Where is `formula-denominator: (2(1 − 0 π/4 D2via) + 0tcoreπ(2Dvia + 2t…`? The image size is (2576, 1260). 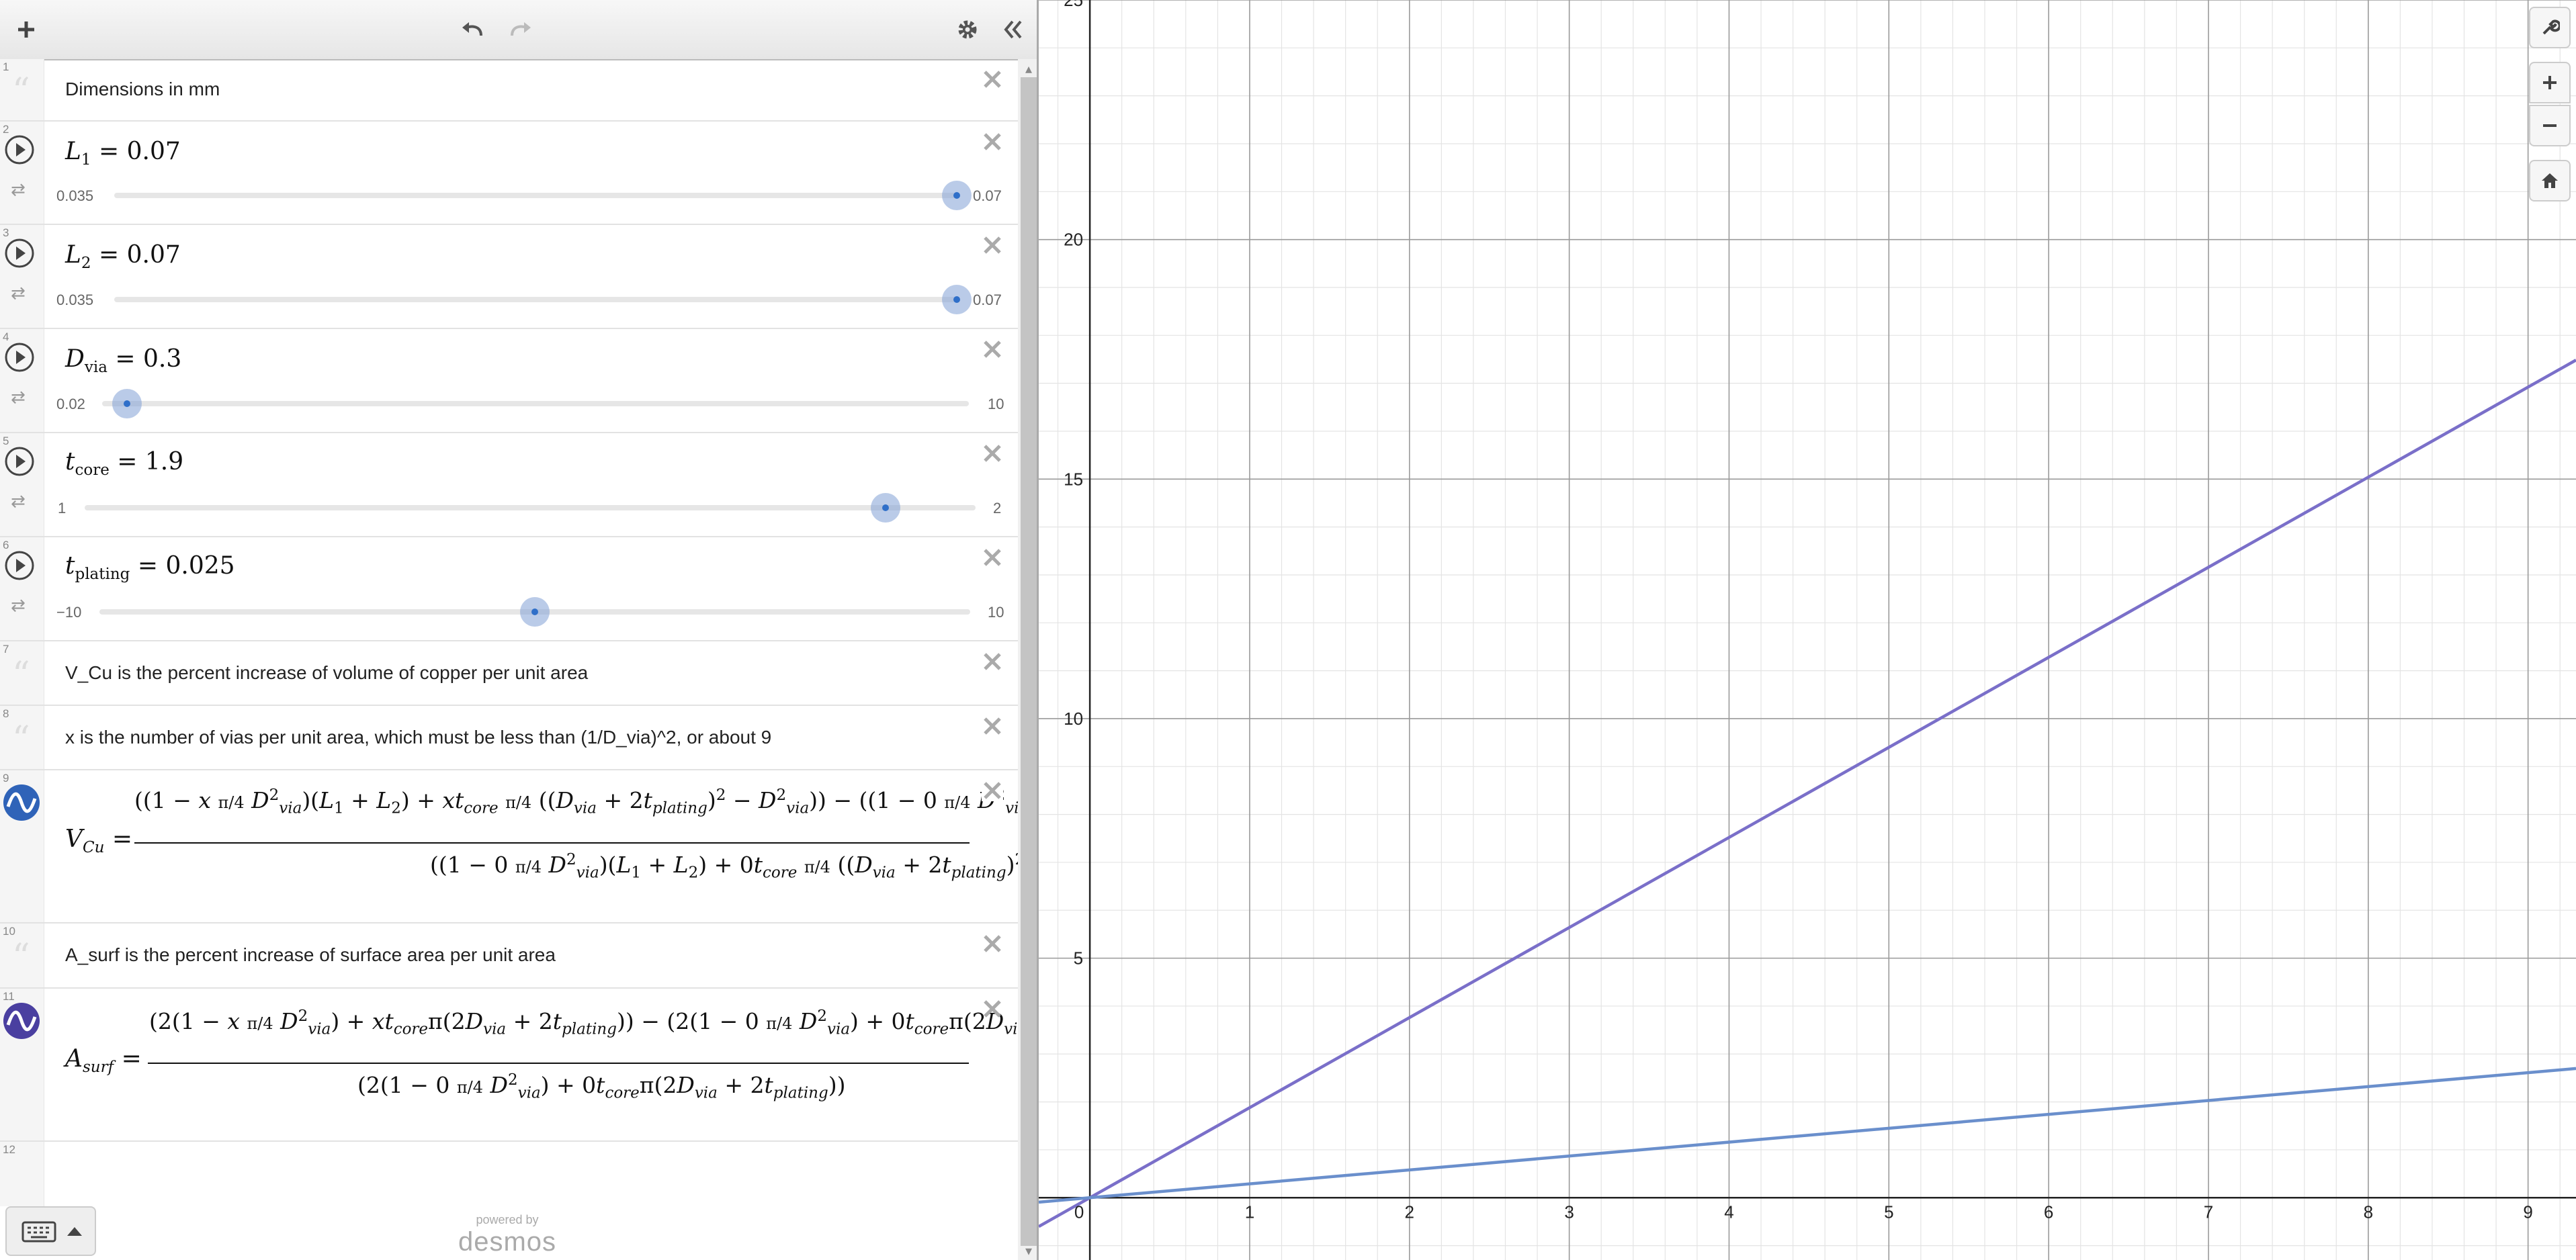
formula-denominator: (2(1 − 0 π/4 D2via) + 0tcoreπ(2Dvia + 2t… is located at coordinates (601, 1087).